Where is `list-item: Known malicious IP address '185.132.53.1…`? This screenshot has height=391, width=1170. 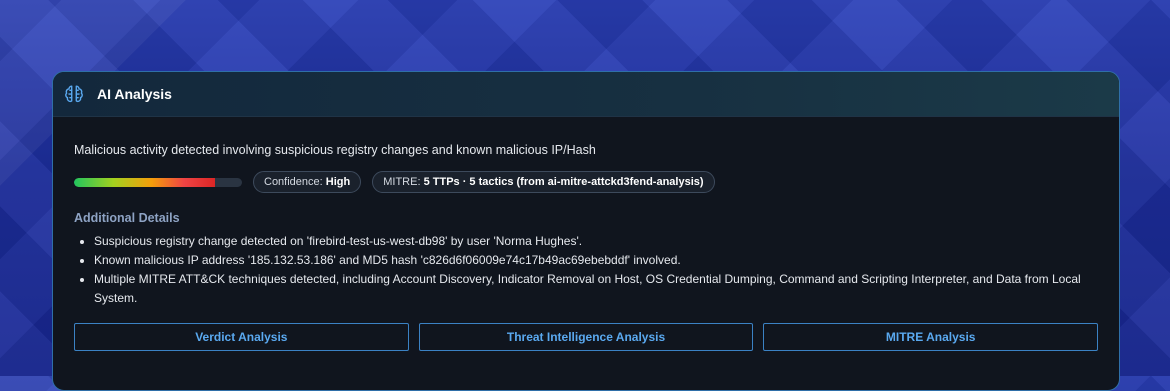
list-item: Known malicious IP address '185.132.53.1… is located at coordinates (596, 260).